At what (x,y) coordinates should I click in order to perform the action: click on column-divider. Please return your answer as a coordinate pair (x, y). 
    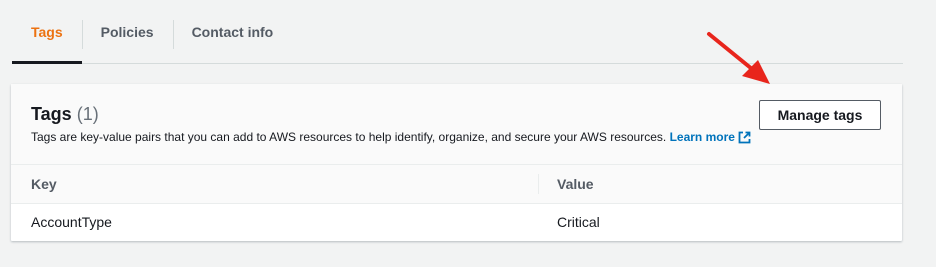
    Looking at the image, I should click on (538, 184).